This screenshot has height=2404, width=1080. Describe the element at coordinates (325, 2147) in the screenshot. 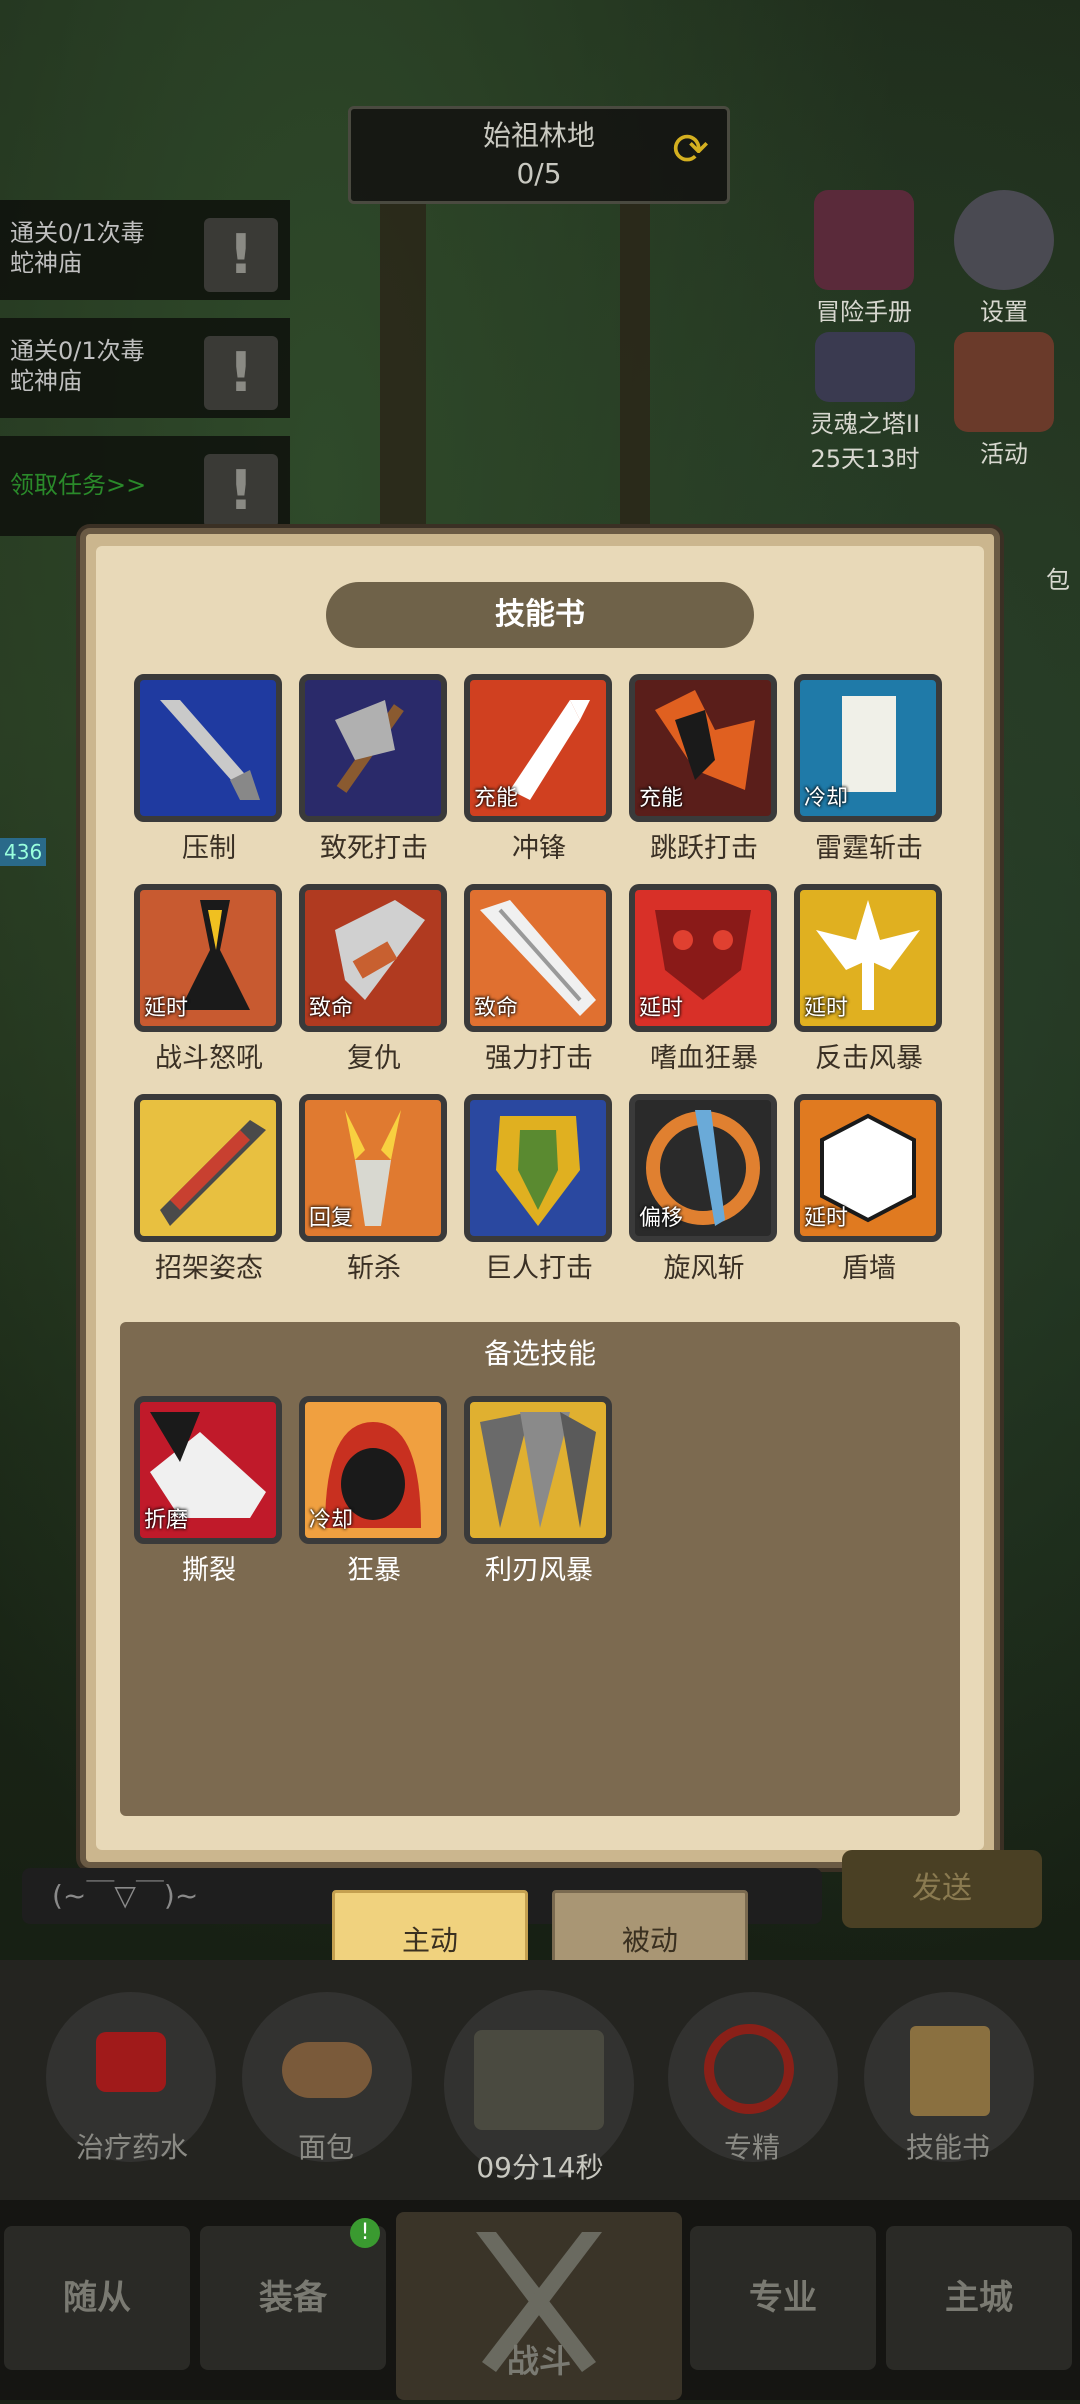

I see `bread-label: 面包` at that location.